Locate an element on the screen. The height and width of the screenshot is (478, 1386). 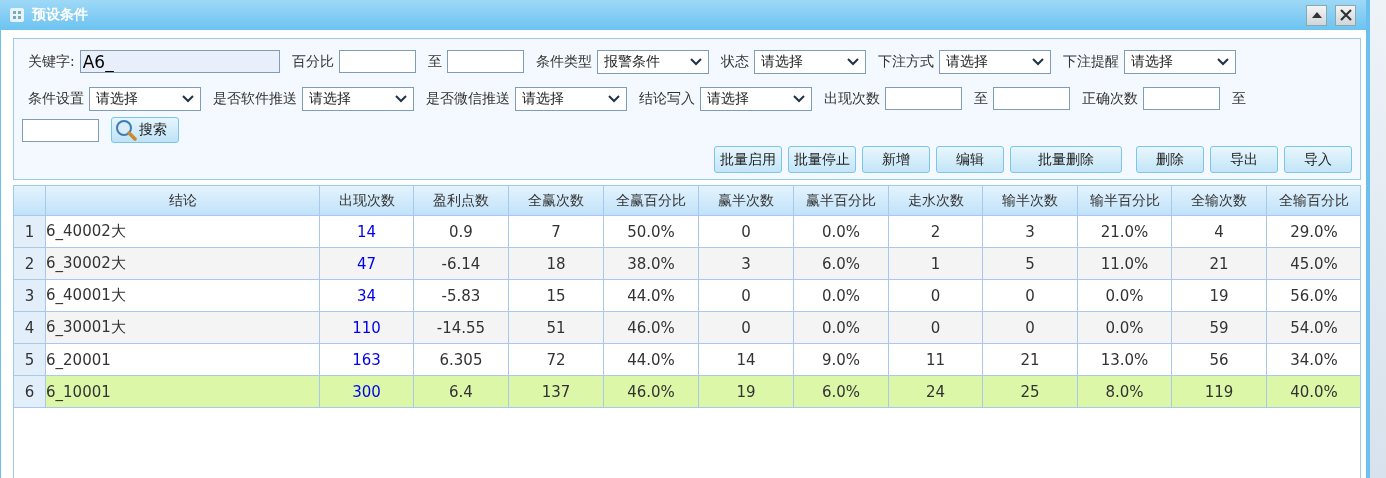
table-cell: 6.0% is located at coordinates (841, 392).